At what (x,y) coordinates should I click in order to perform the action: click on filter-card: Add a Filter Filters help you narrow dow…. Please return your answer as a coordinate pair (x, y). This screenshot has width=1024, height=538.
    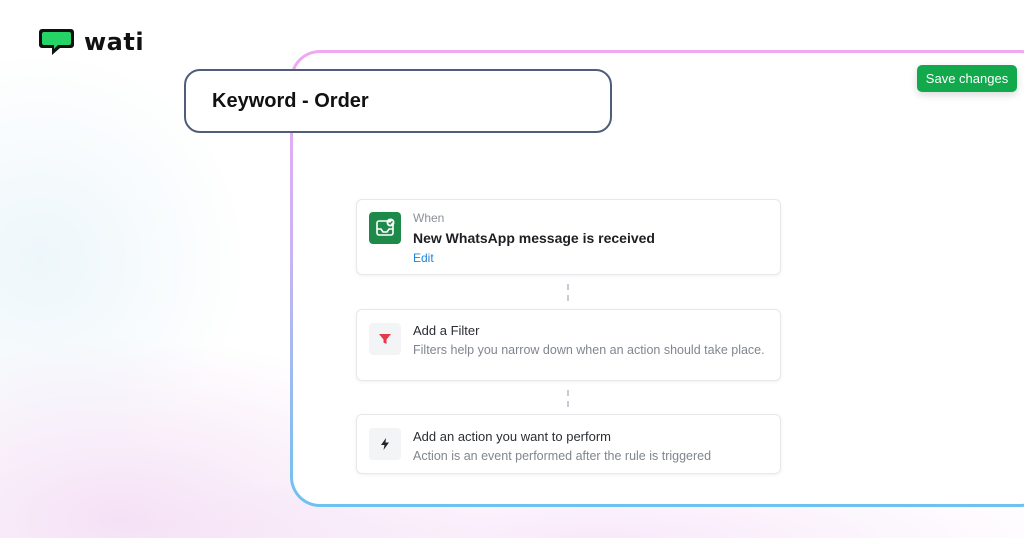
    Looking at the image, I should click on (568, 345).